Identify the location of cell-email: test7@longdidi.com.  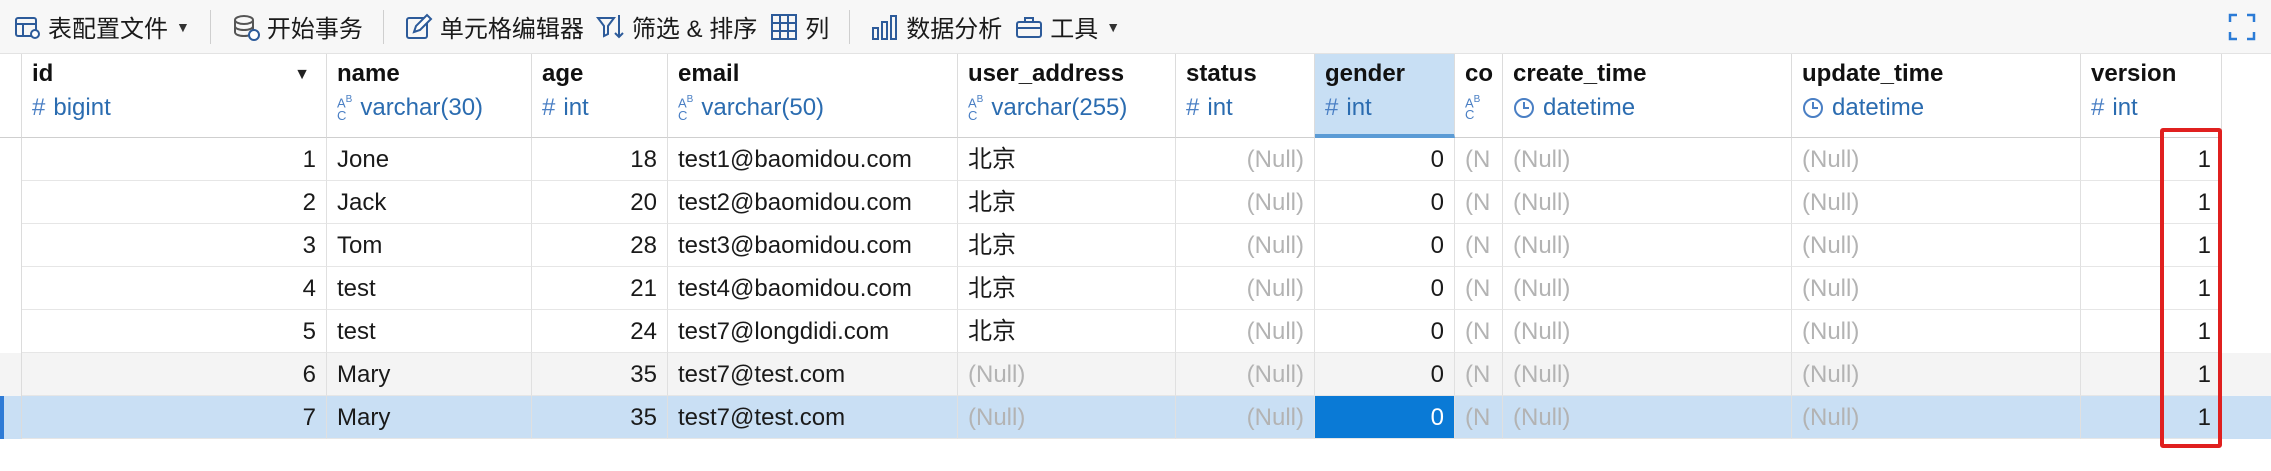
(813, 331).